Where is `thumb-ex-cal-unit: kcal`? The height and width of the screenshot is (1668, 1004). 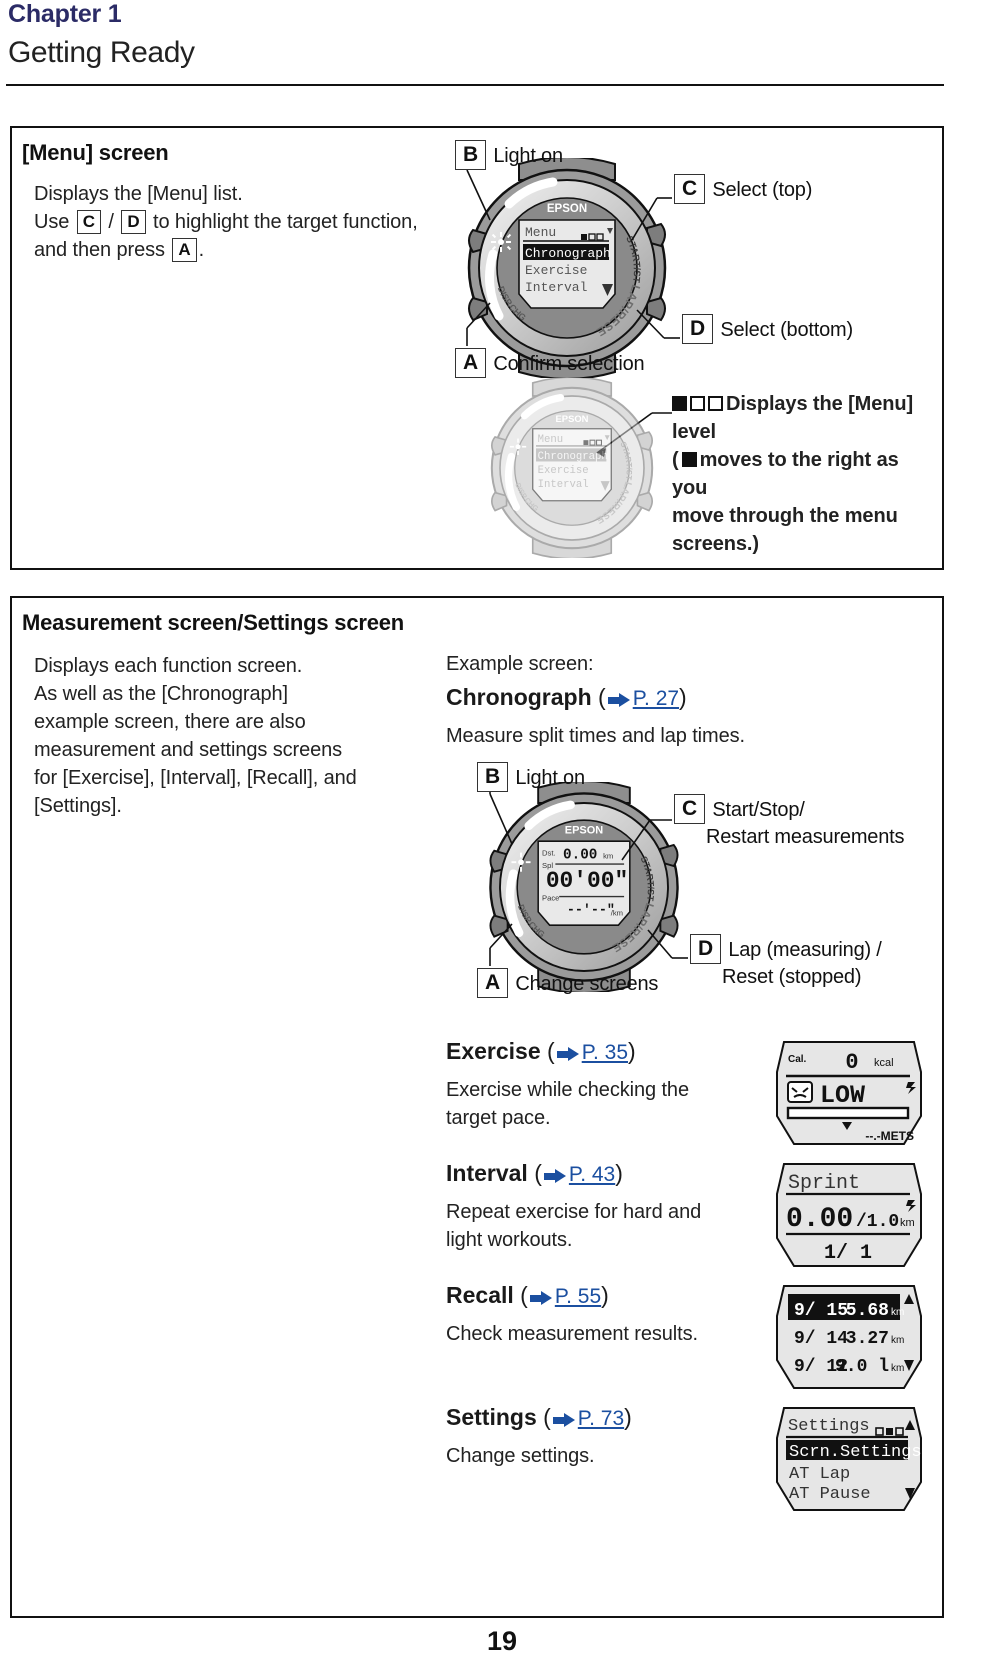
thumb-ex-cal-unit: kcal is located at coordinates (884, 1063).